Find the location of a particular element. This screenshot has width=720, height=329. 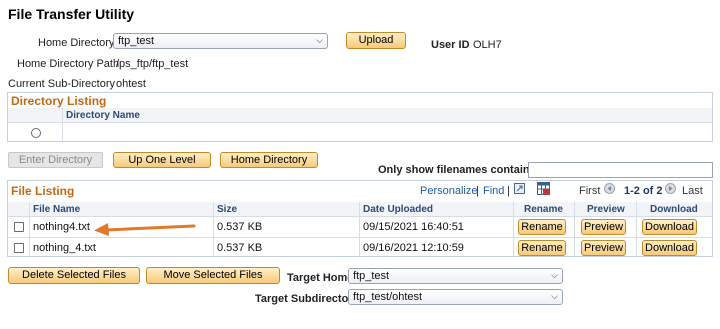

row-2-checkbox is located at coordinates (19, 248).